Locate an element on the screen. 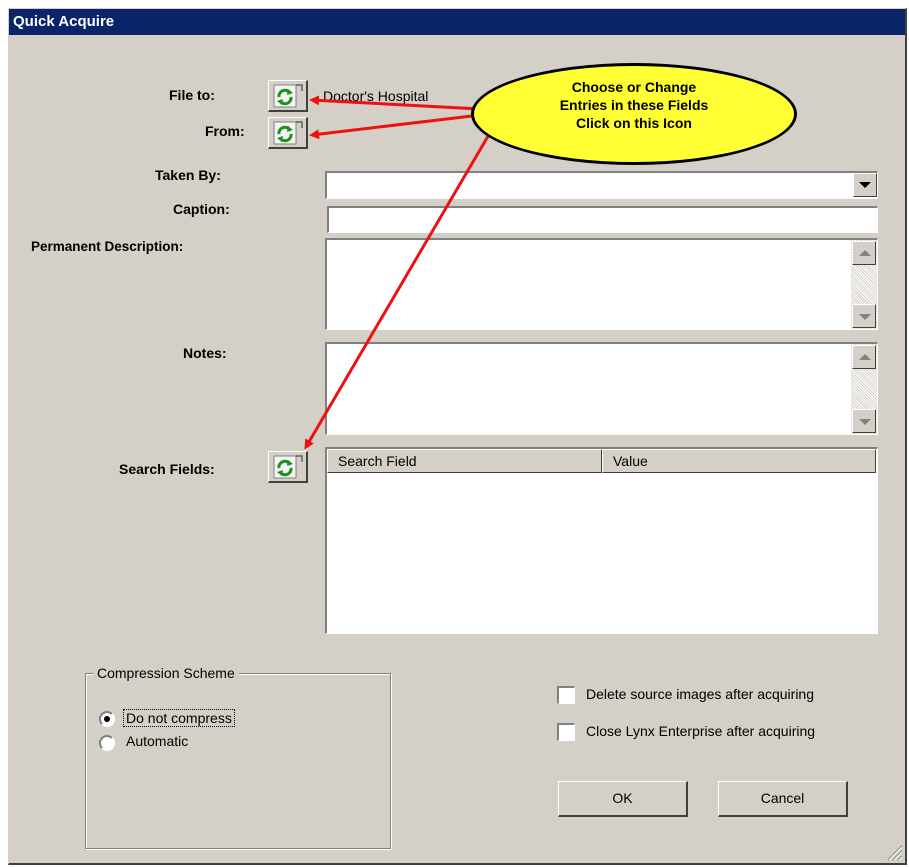 The height and width of the screenshot is (867, 909). callout-line-3: Click on this Icon is located at coordinates (634, 123).